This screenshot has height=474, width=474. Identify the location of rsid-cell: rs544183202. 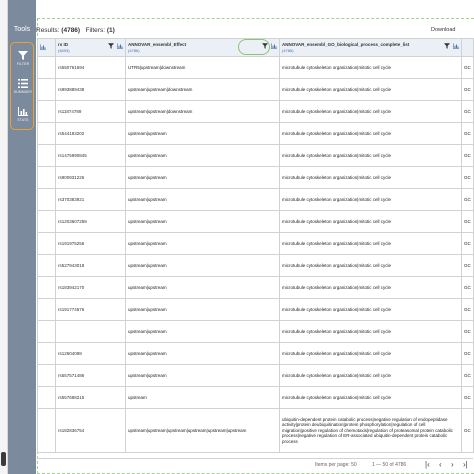
(90, 133).